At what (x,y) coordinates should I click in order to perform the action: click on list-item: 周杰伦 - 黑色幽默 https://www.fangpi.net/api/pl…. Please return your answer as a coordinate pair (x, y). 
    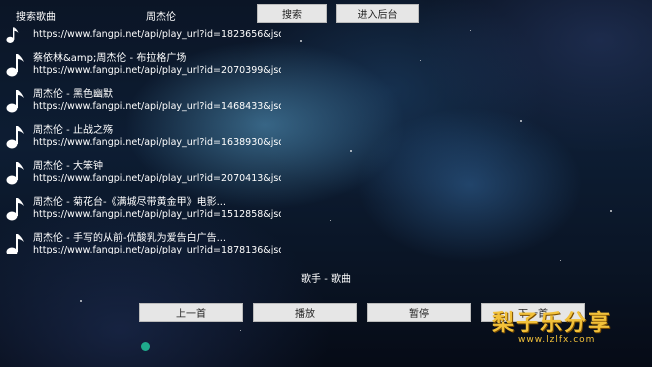
    Looking at the image, I should click on (143, 100).